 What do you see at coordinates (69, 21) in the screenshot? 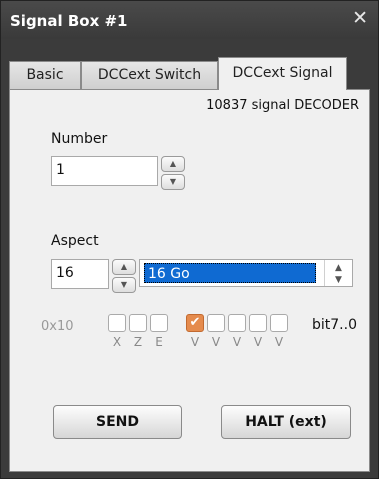
I see `window-title: Signal Box #1` at bounding box center [69, 21].